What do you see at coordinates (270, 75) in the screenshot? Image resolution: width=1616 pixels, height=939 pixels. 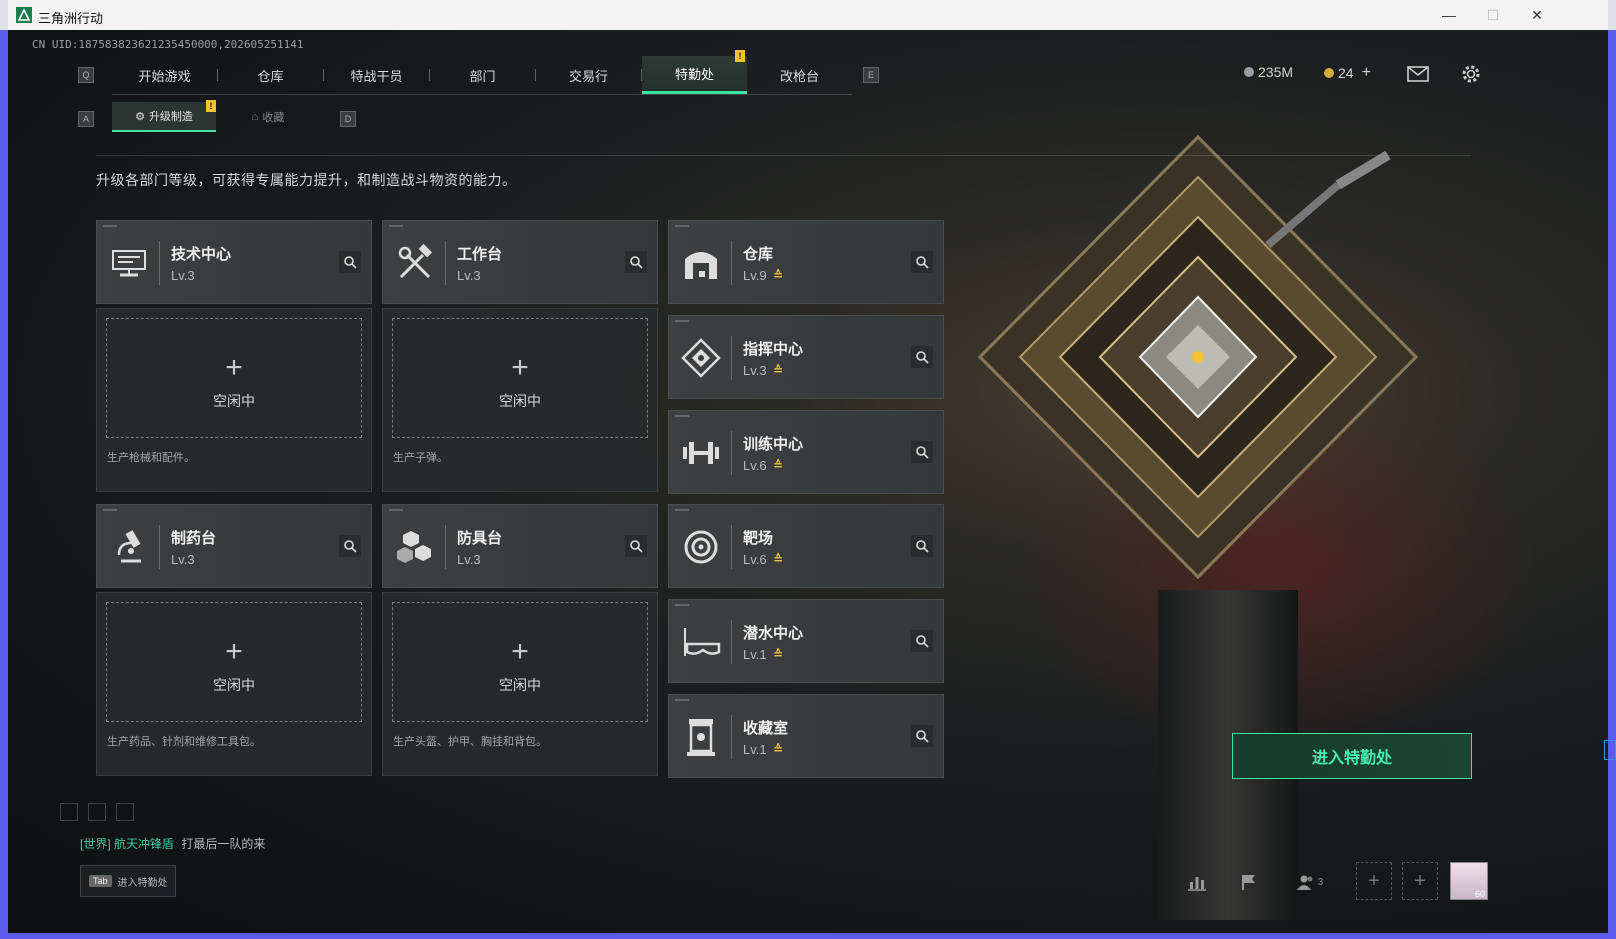 I see `tab-warehouse: 仓库` at bounding box center [270, 75].